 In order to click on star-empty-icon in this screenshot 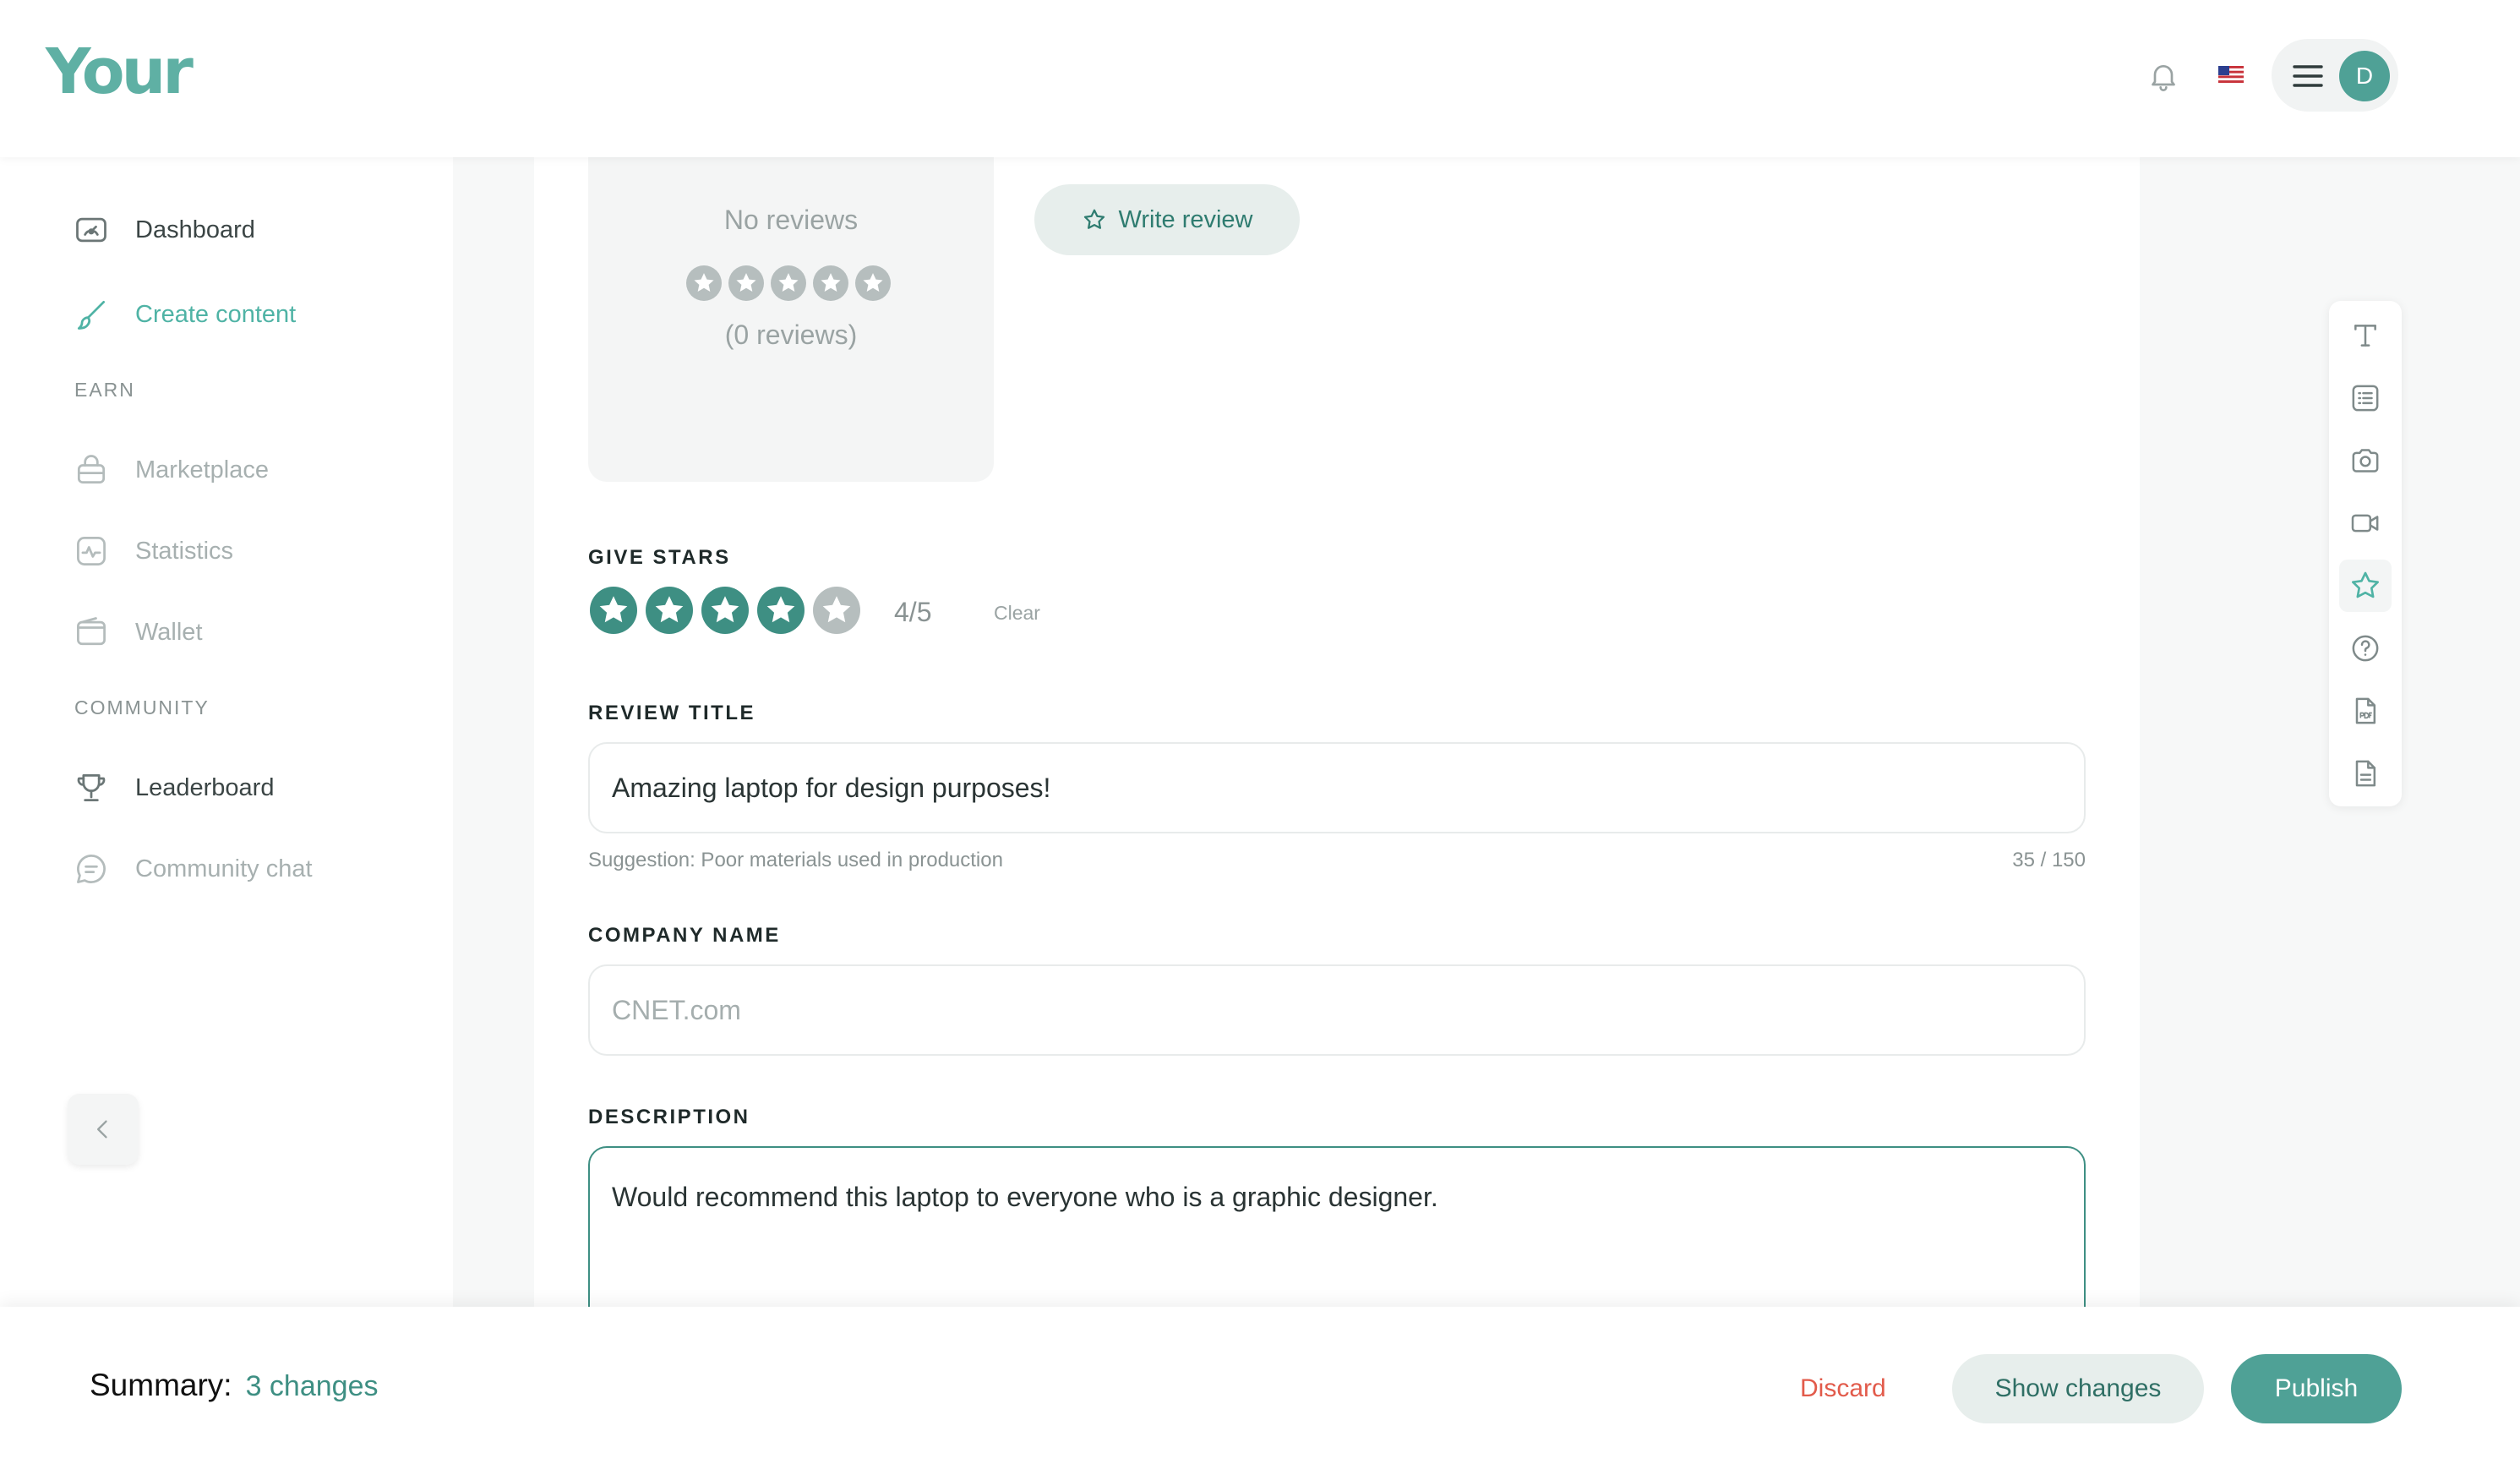, I will do `click(836, 610)`.